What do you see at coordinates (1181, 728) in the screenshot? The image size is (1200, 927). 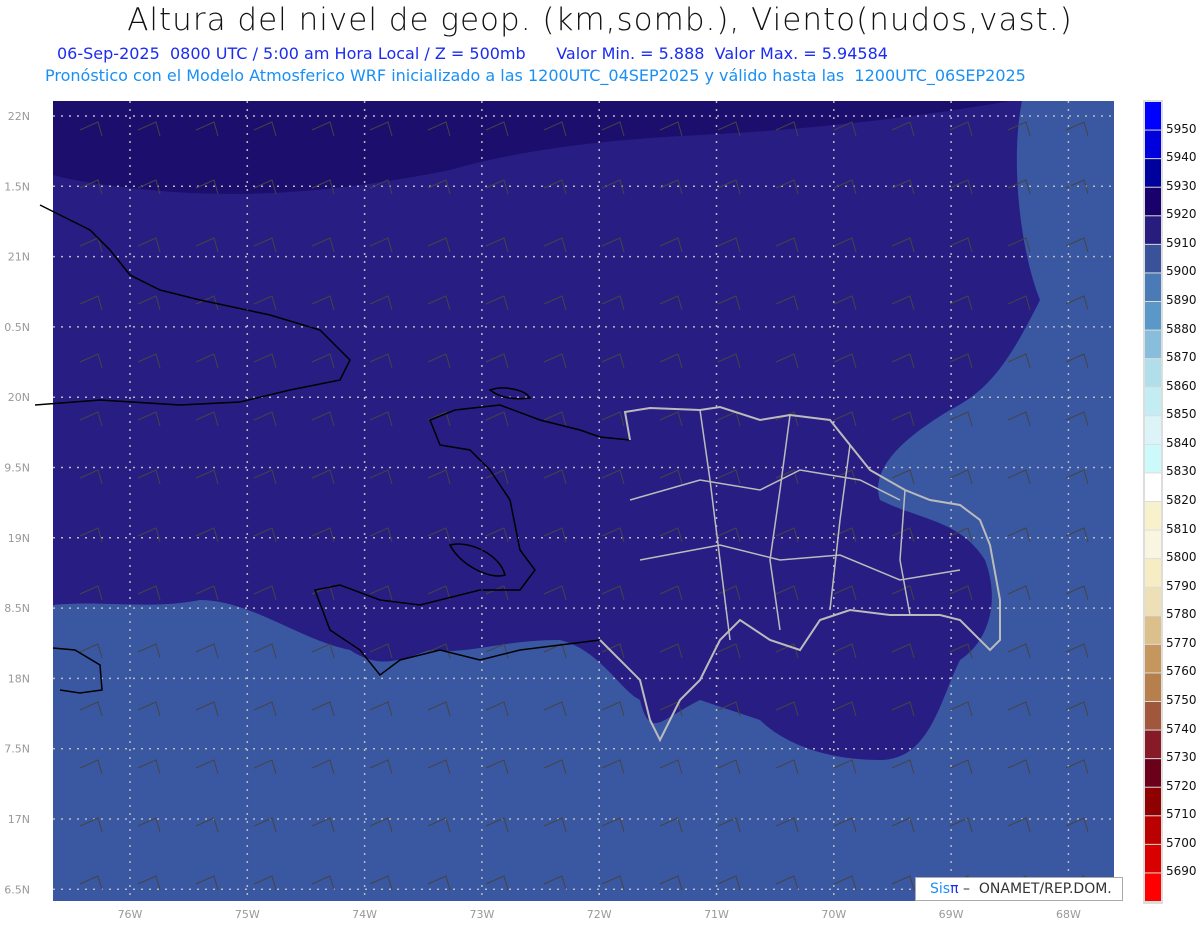 I see `colorbar-label: 5740` at bounding box center [1181, 728].